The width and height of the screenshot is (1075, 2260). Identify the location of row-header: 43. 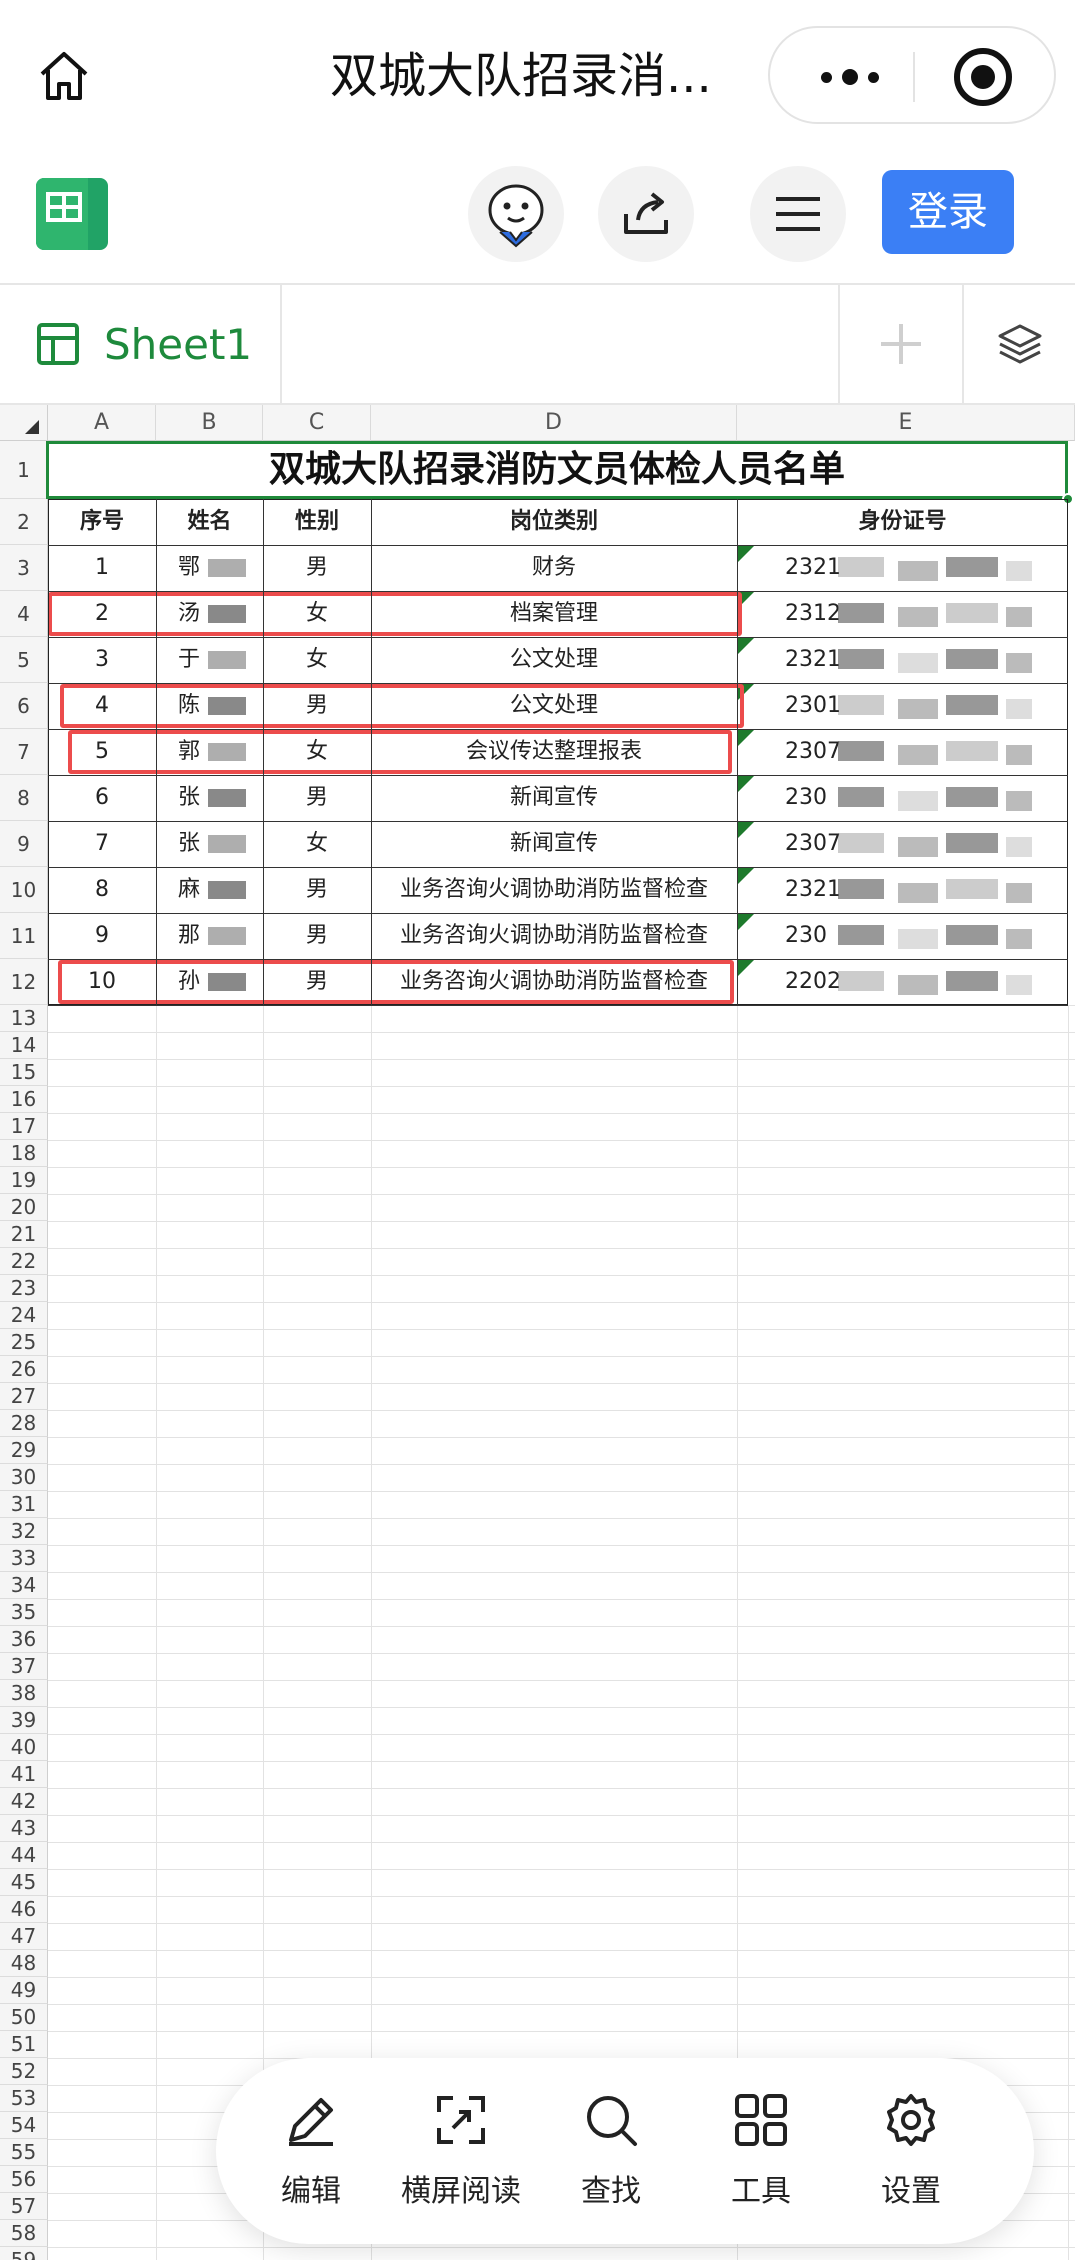
(24, 1828).